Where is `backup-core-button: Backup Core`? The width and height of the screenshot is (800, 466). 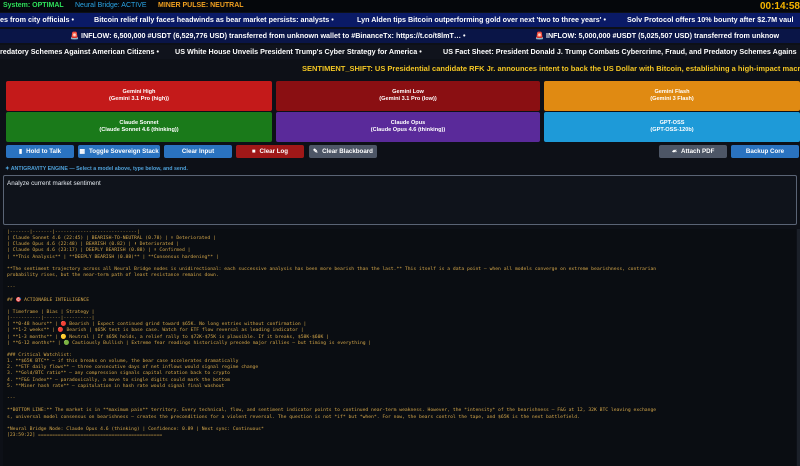
backup-core-button: Backup Core is located at coordinates (765, 151).